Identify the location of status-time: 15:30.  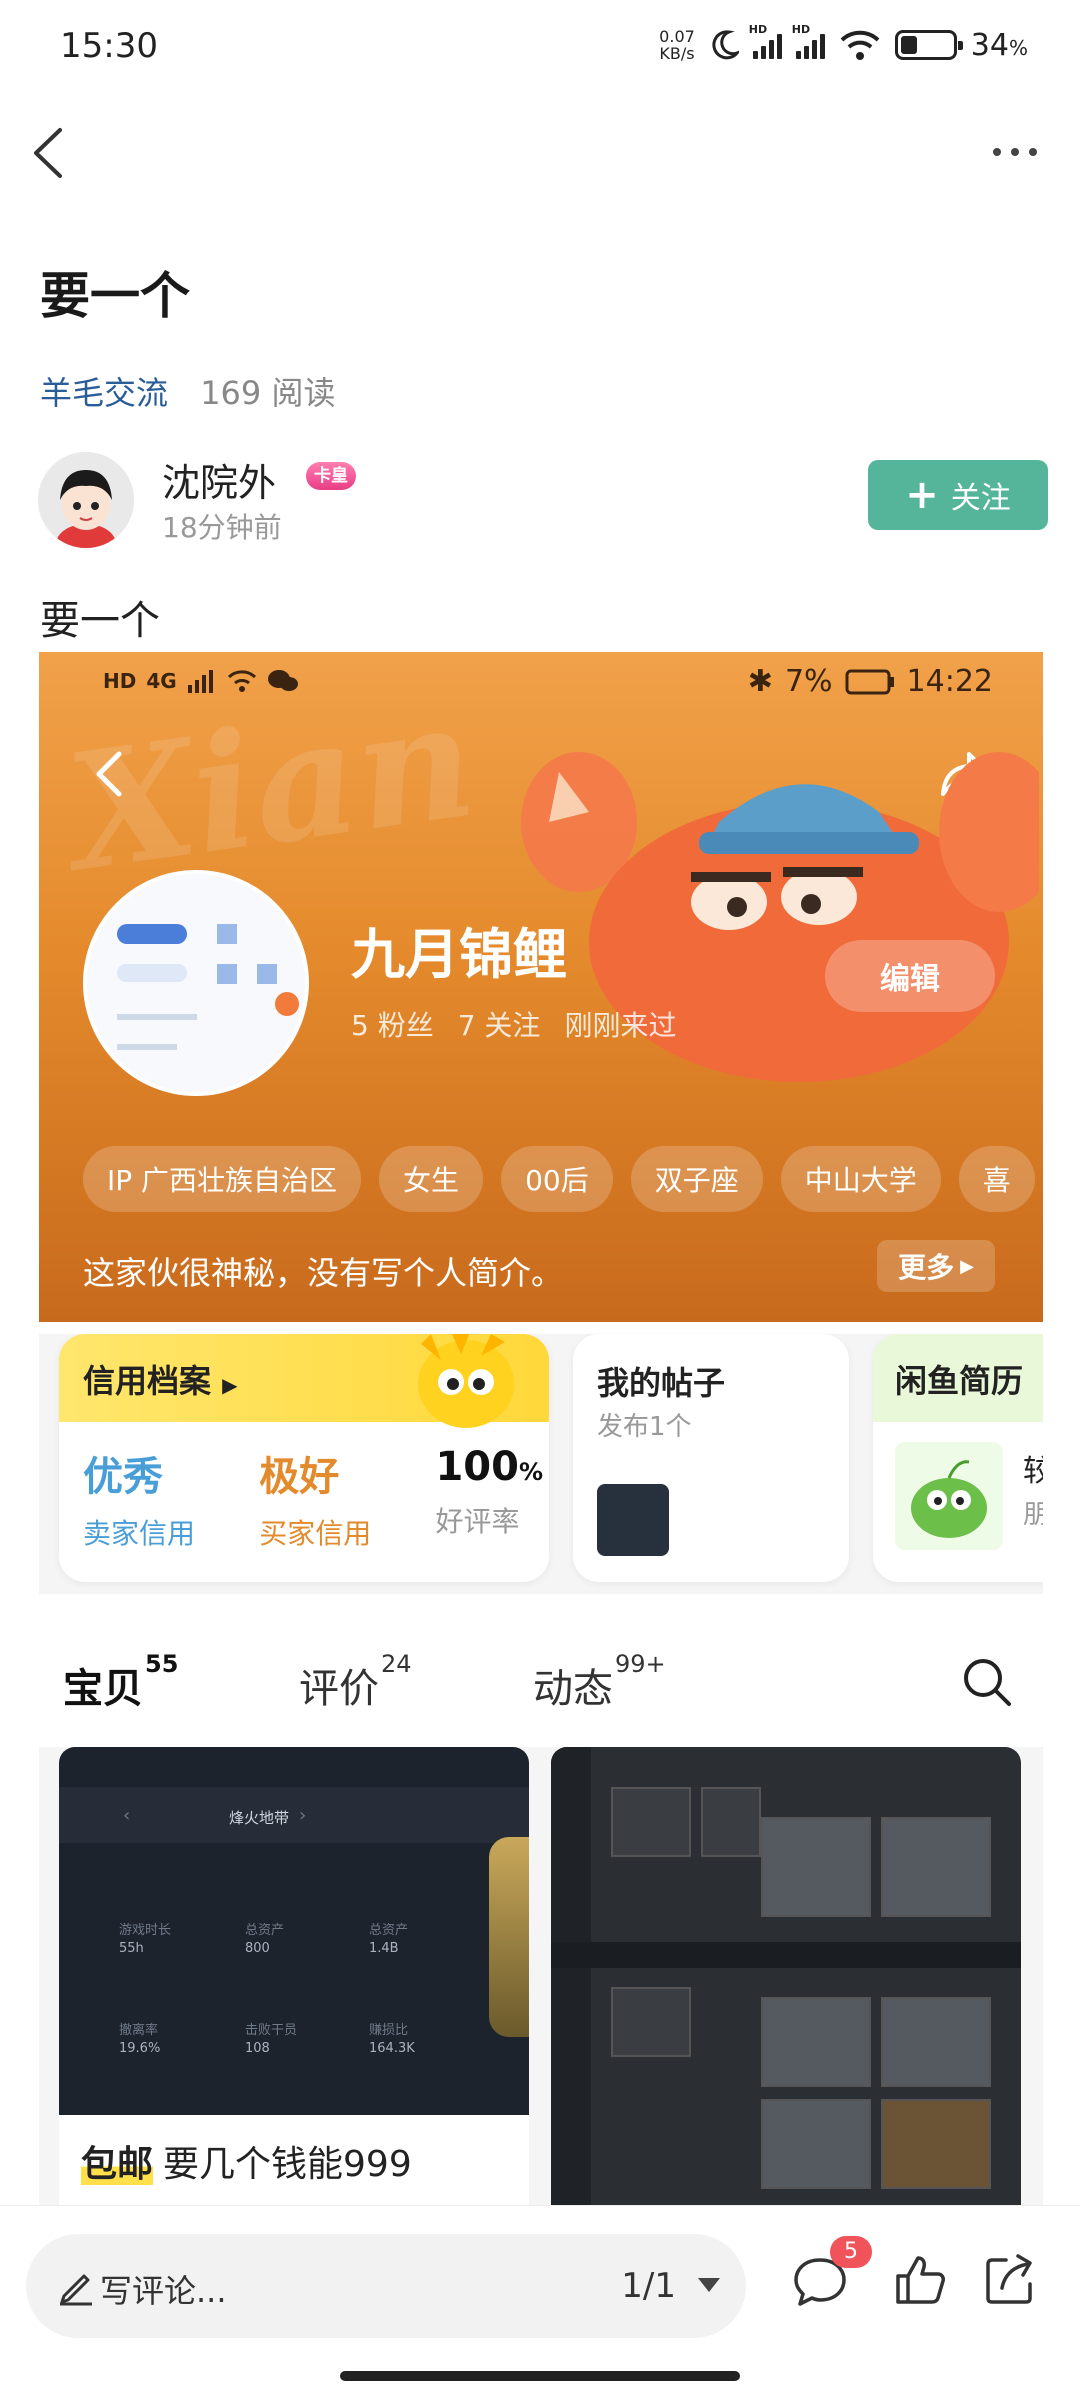
(109, 46).